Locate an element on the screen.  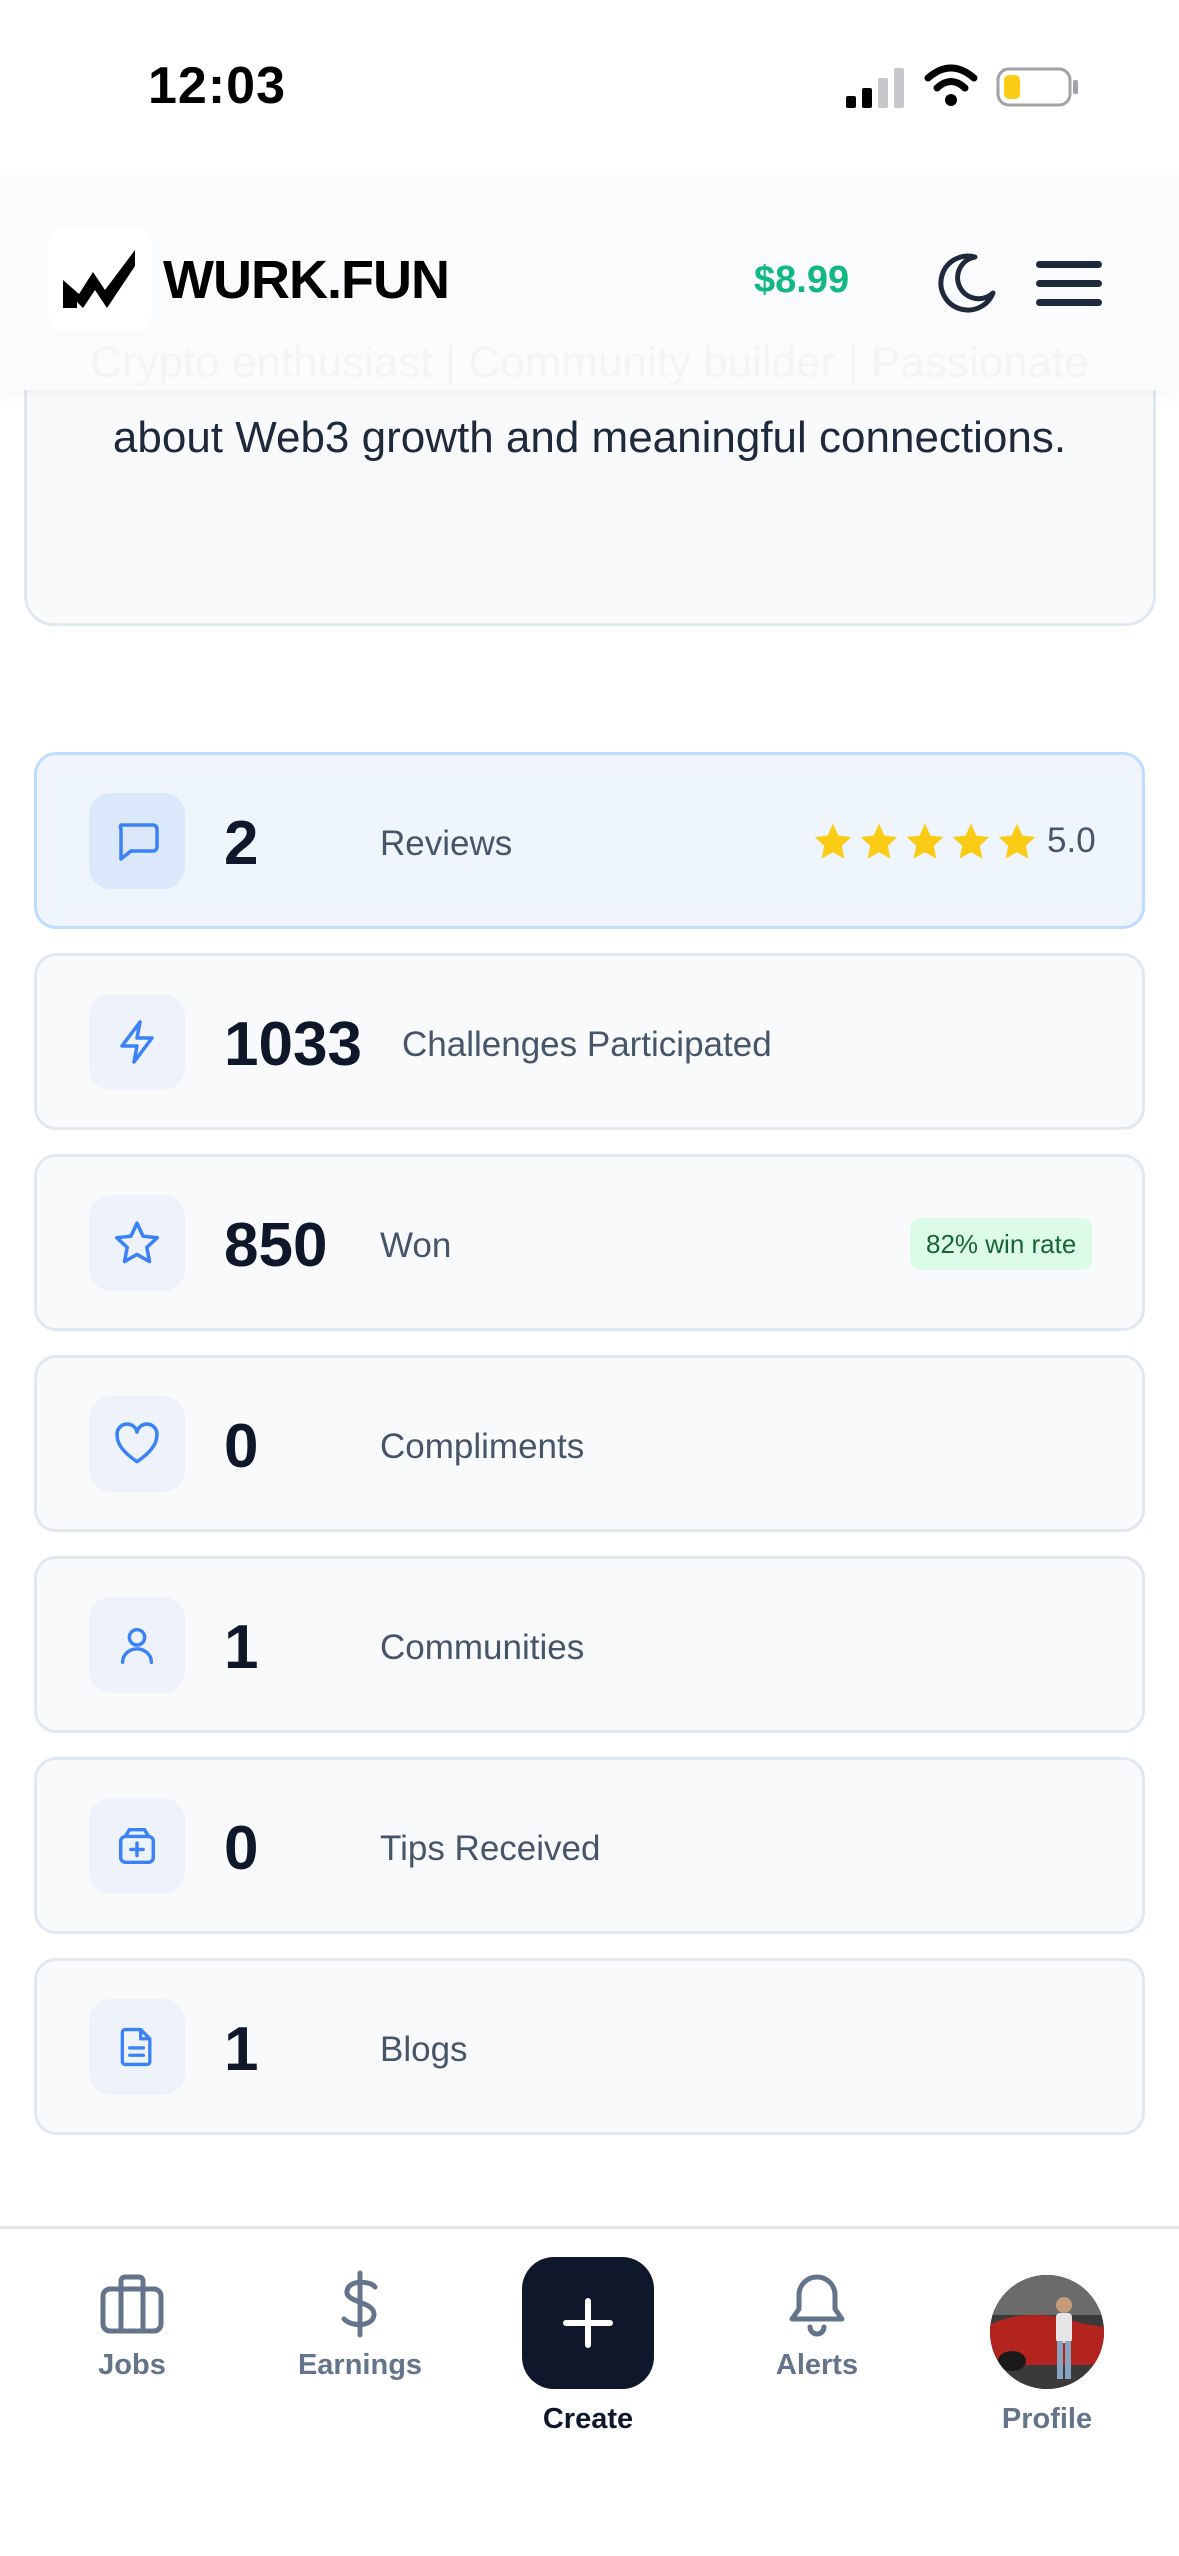
heart-icon is located at coordinates (137, 1444).